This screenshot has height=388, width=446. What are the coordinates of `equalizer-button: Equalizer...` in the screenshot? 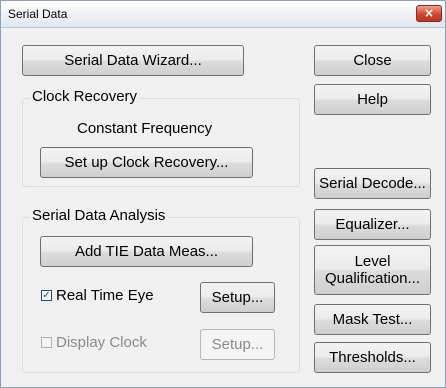 It's located at (372, 224).